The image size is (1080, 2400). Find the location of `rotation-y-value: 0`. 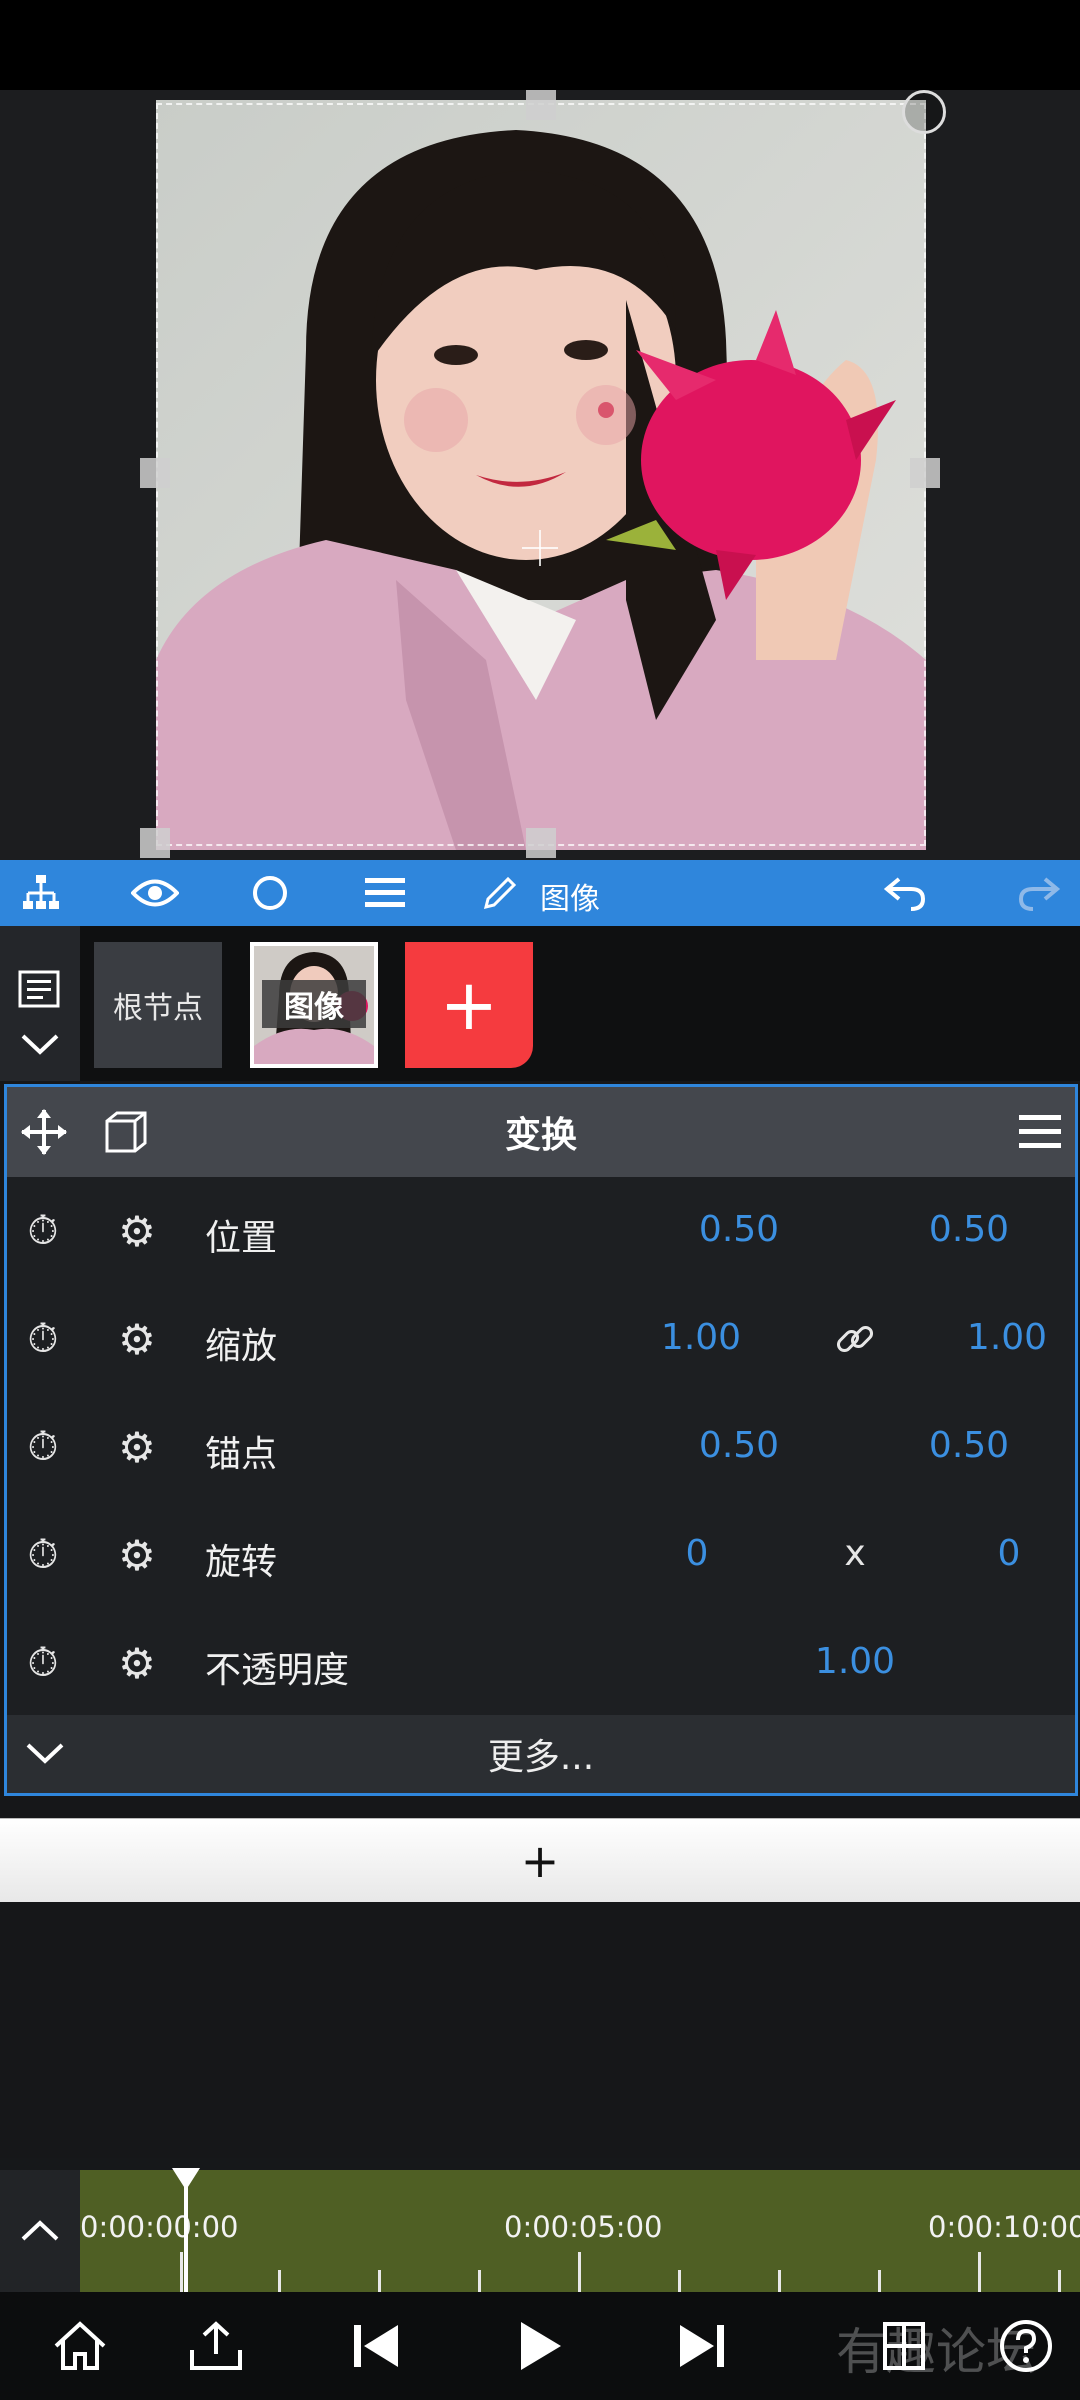

rotation-y-value: 0 is located at coordinates (1009, 1553).